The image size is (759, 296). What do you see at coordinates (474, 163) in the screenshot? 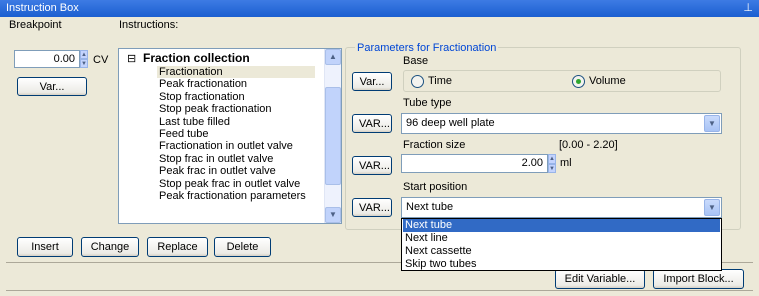
I see `fraction-size-input: 2.00` at bounding box center [474, 163].